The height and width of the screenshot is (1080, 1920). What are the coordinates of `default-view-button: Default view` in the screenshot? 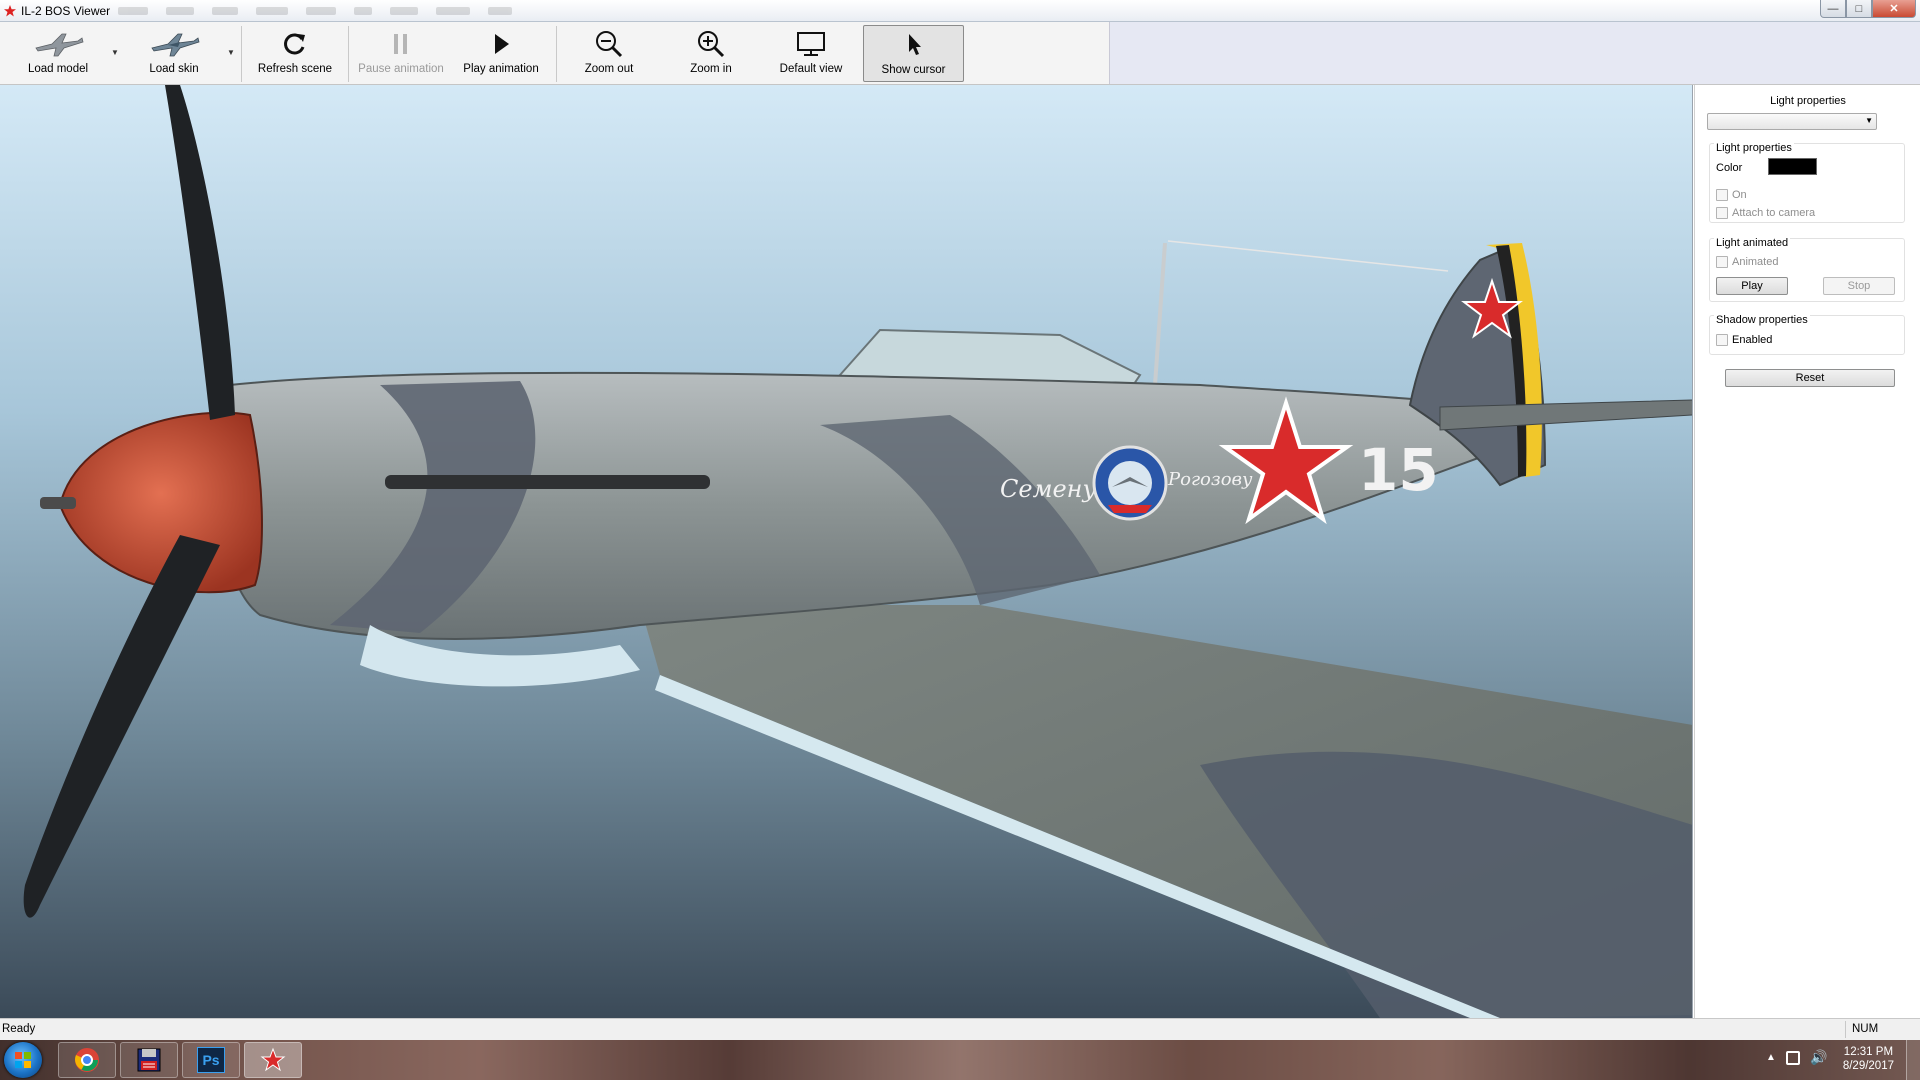 It's located at (811, 53).